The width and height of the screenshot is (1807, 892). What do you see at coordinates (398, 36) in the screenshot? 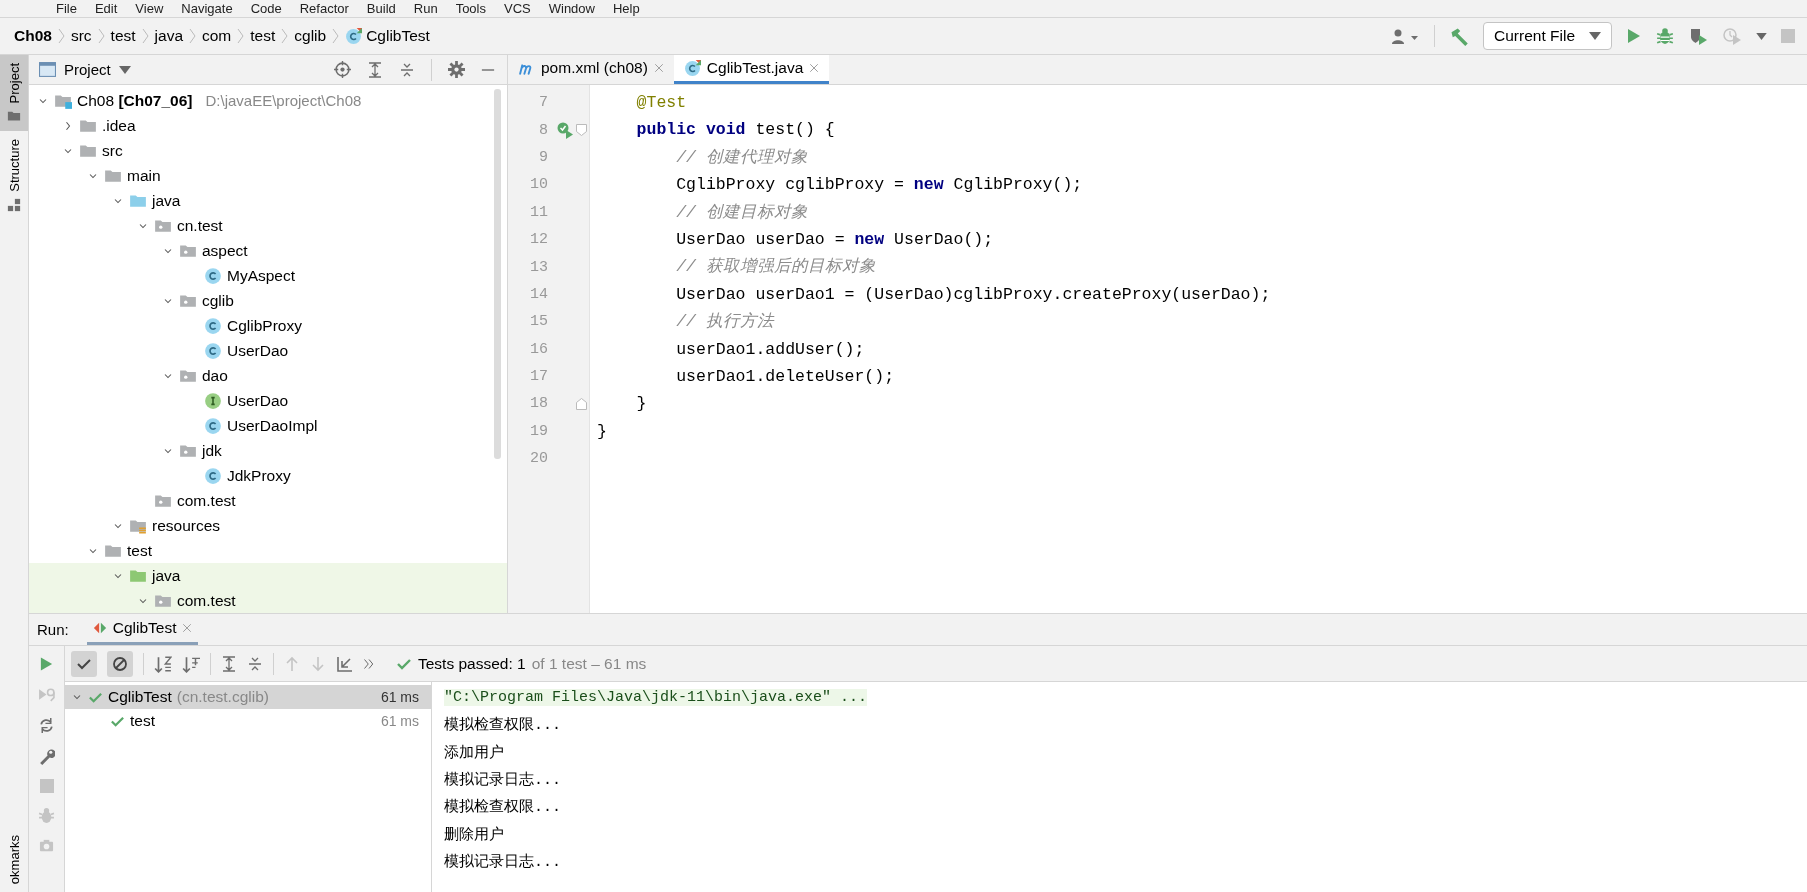
I see `breadcrumb-item: CglibTest` at bounding box center [398, 36].